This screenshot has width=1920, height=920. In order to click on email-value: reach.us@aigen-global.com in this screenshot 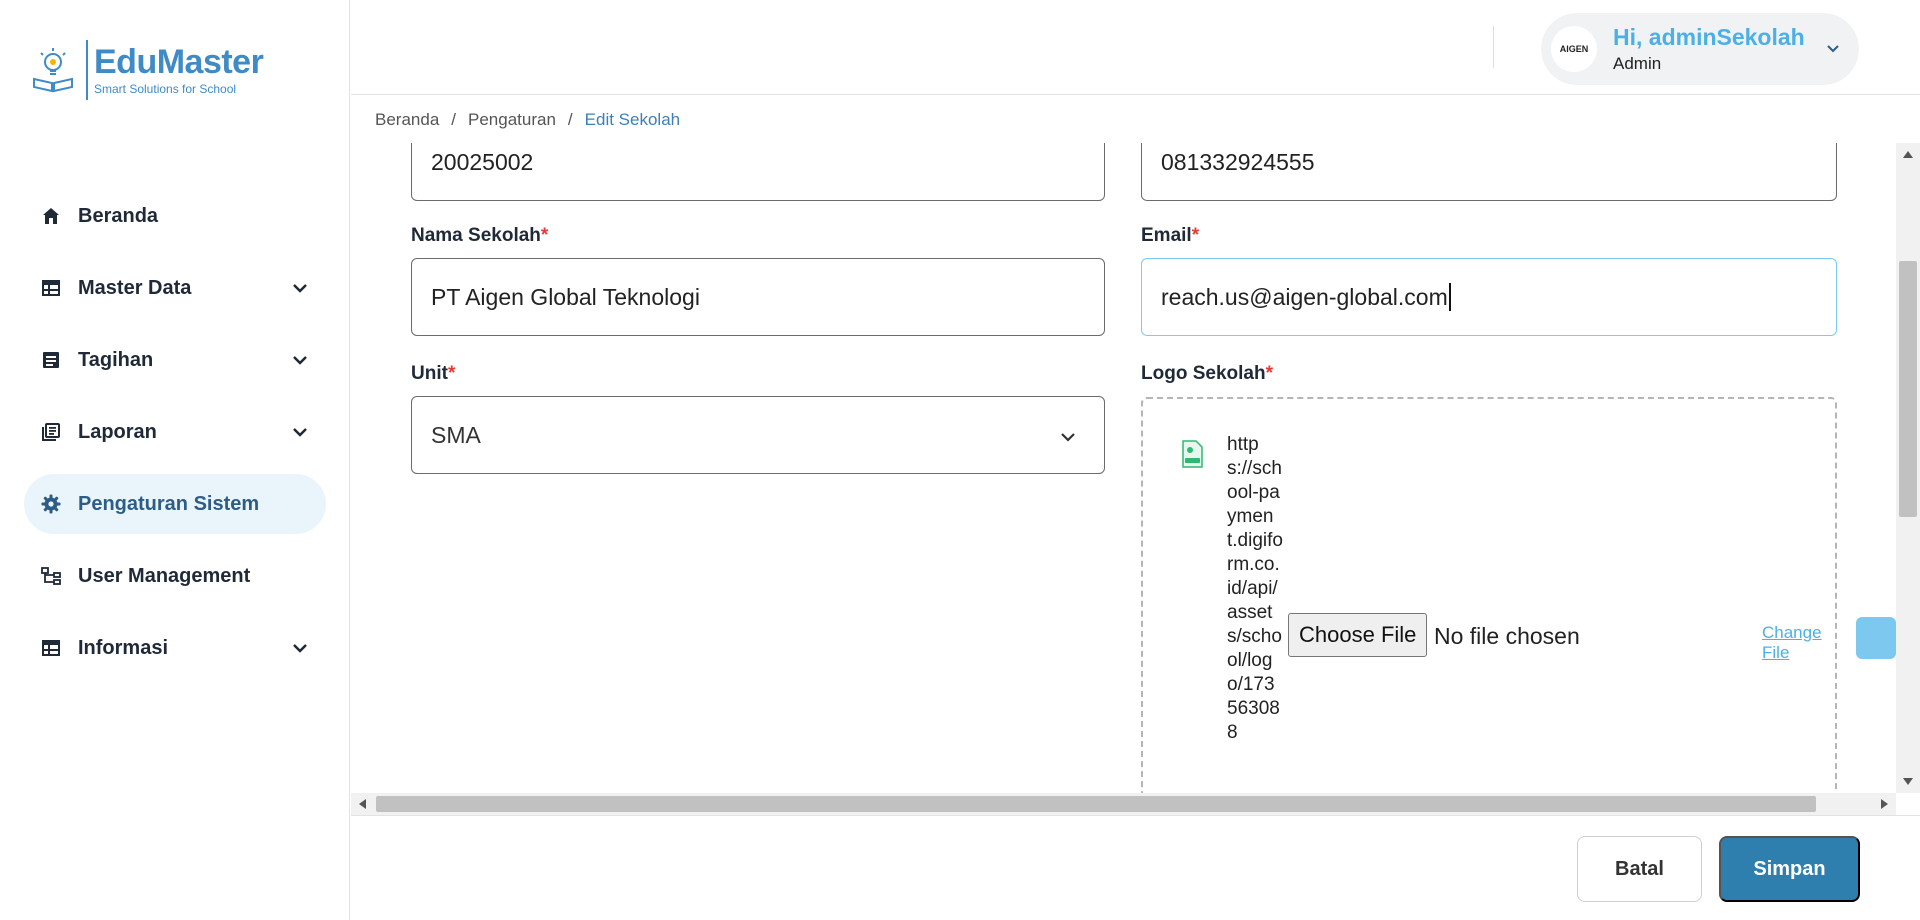, I will do `click(1304, 296)`.